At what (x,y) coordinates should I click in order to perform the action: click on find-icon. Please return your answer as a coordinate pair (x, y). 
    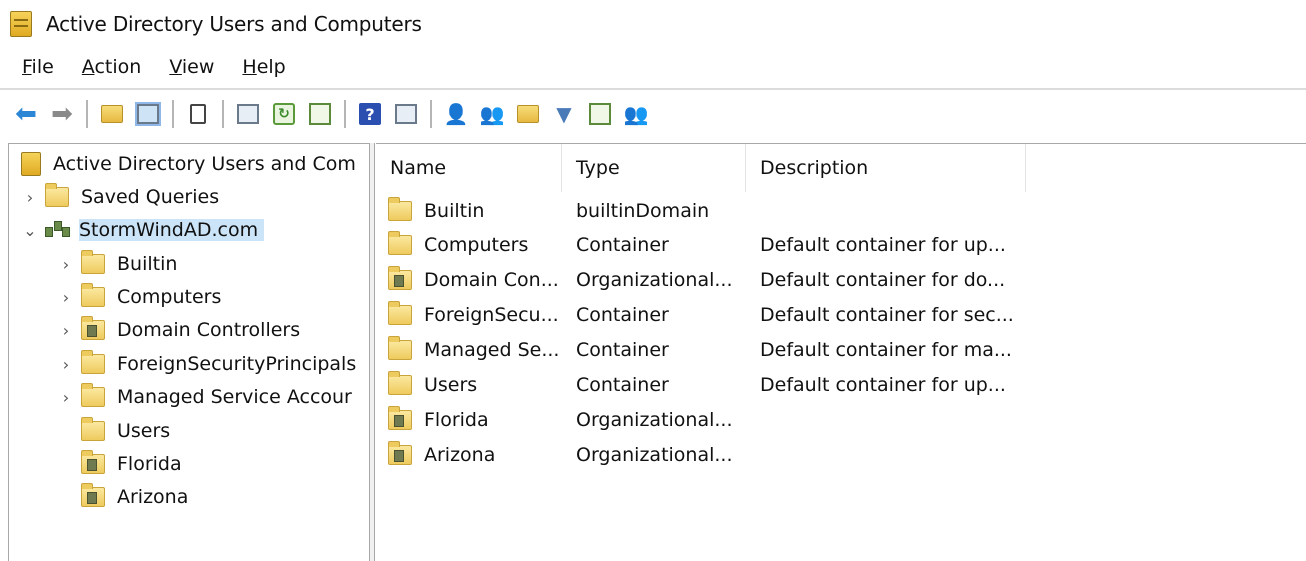
    Looking at the image, I should click on (600, 114).